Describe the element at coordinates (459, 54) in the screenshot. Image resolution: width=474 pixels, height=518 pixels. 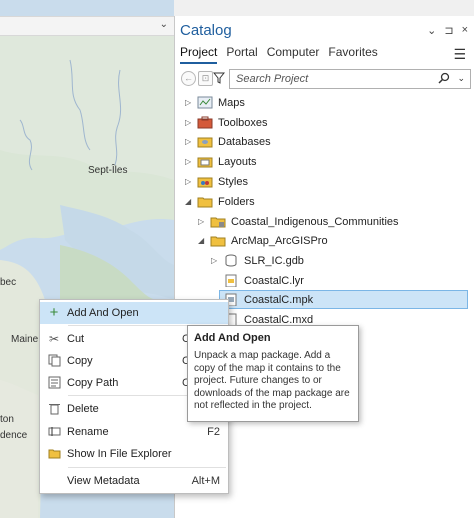
I see `menu-icon: ☰` at that location.